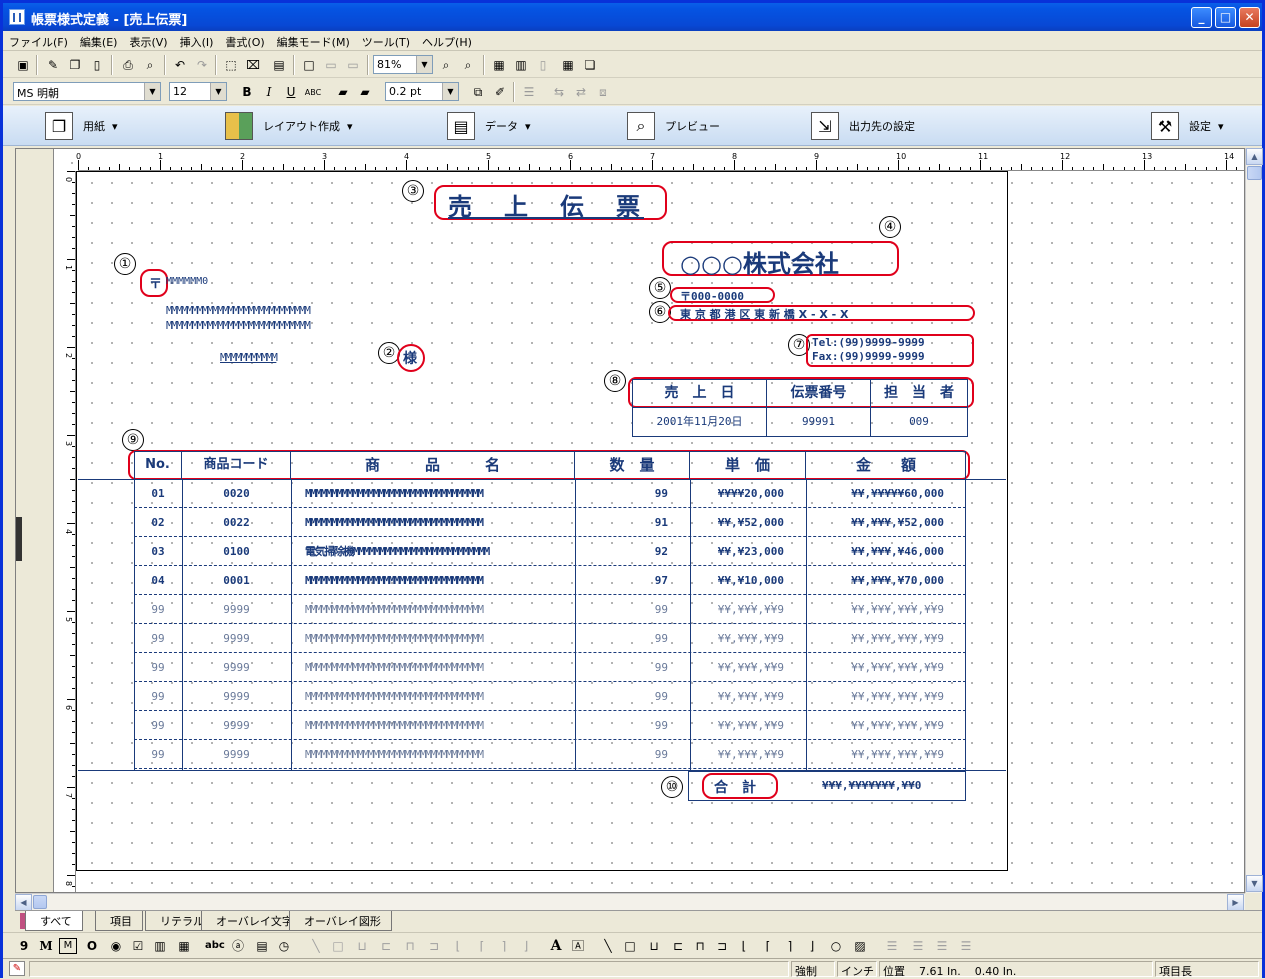 This screenshot has width=1265, height=979. I want to click on align-icon: ☰, so click(529, 92).